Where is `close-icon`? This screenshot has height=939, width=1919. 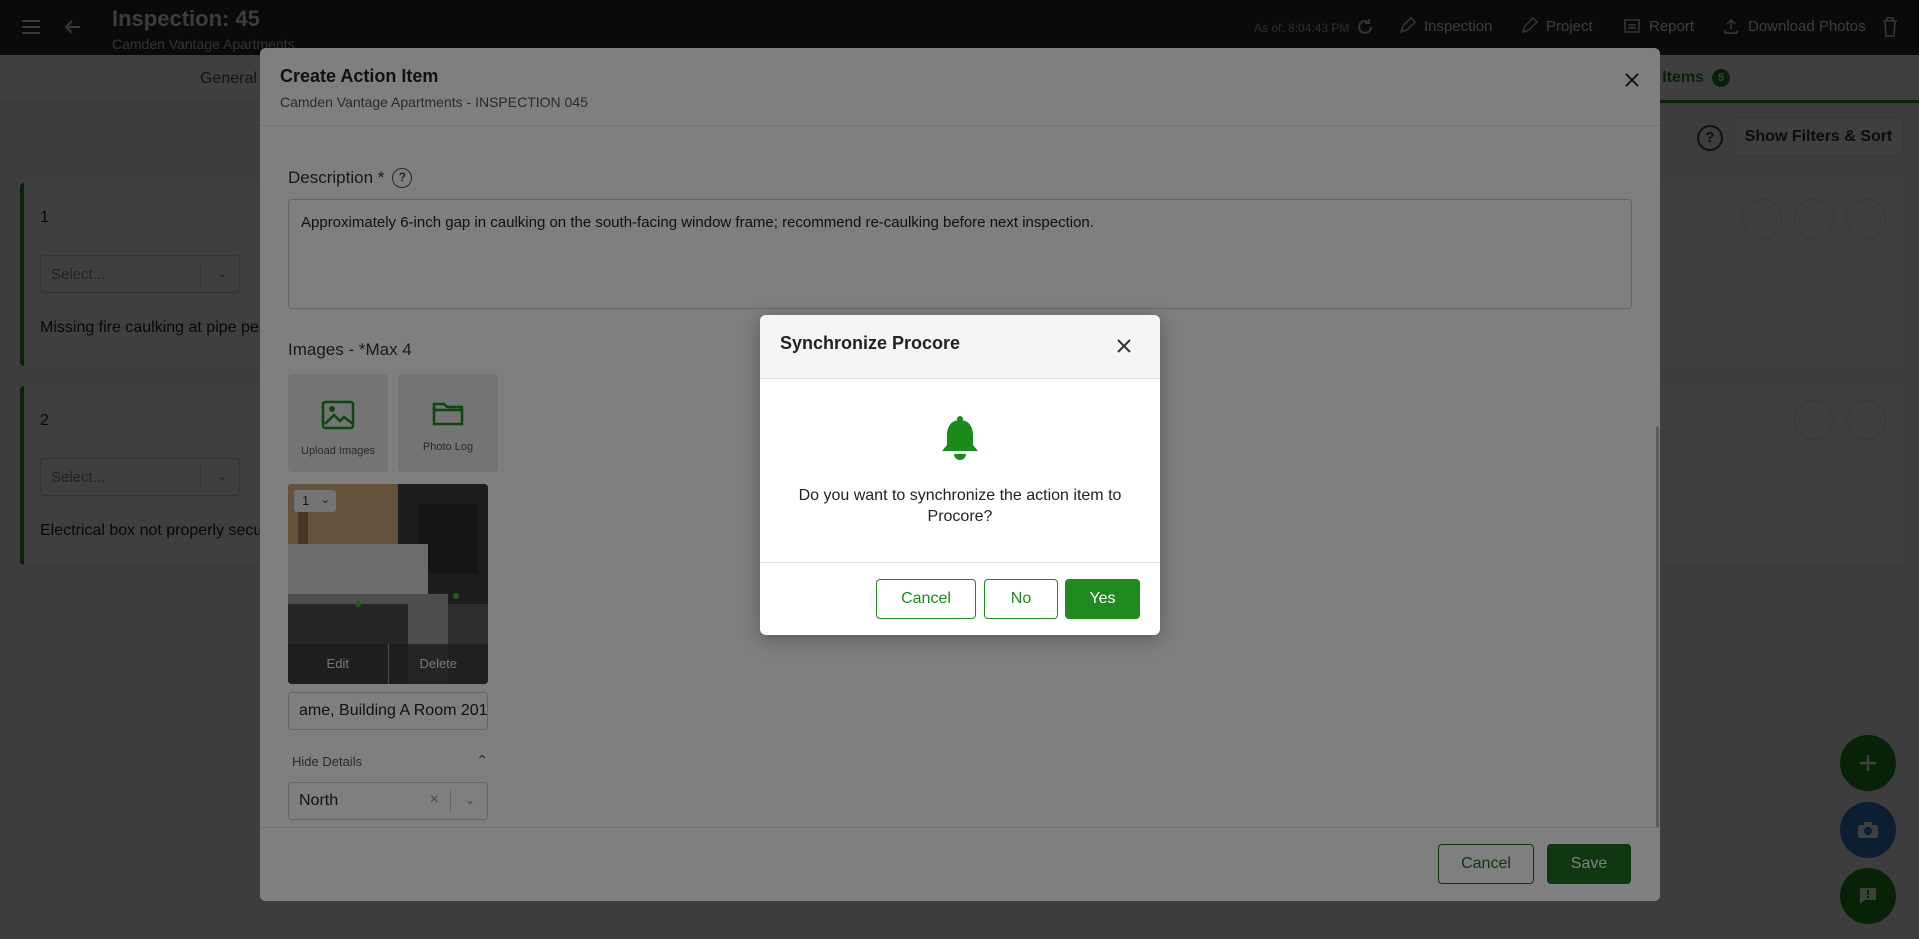
close-icon is located at coordinates (1124, 346).